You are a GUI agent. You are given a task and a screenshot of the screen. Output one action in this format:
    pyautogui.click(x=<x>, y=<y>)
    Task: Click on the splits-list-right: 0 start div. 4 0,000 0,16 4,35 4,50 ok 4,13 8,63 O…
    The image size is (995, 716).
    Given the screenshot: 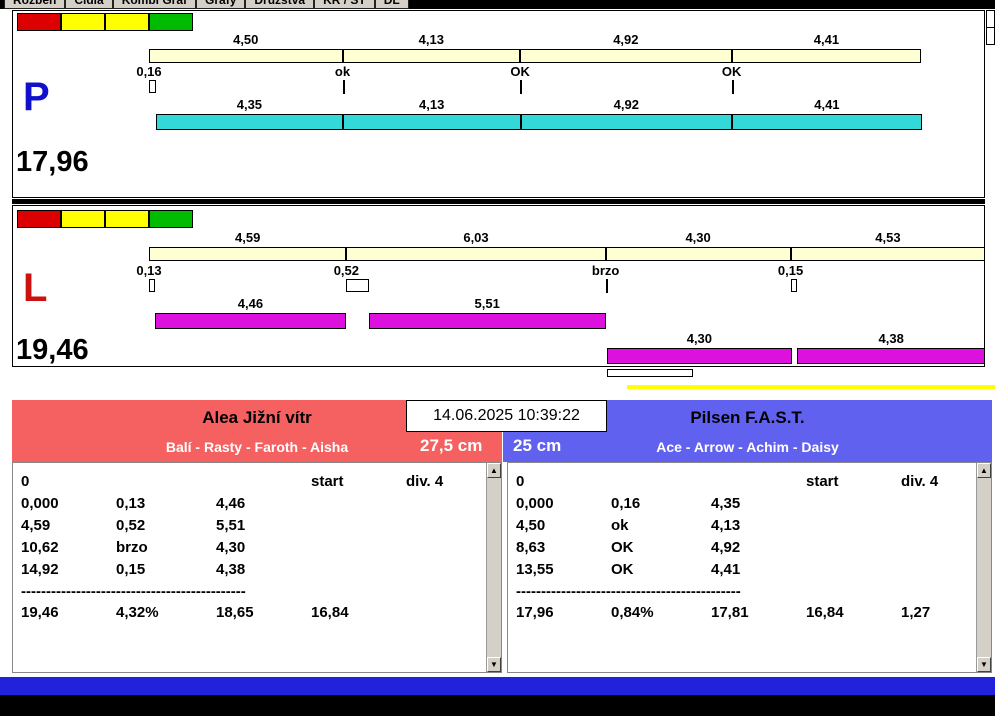 What is the action you would take?
    pyautogui.click(x=749, y=567)
    